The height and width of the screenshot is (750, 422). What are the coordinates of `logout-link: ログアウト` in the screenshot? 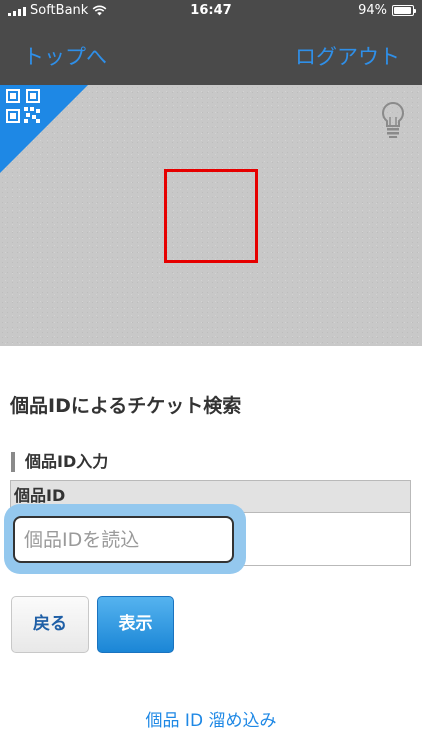 It's located at (347, 56).